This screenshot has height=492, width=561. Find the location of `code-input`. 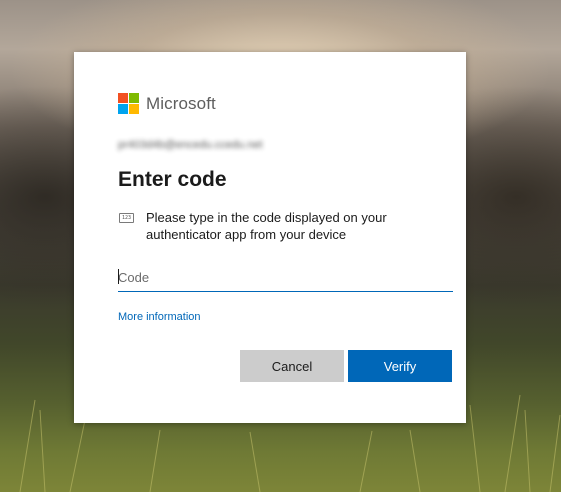

code-input is located at coordinates (285, 277).